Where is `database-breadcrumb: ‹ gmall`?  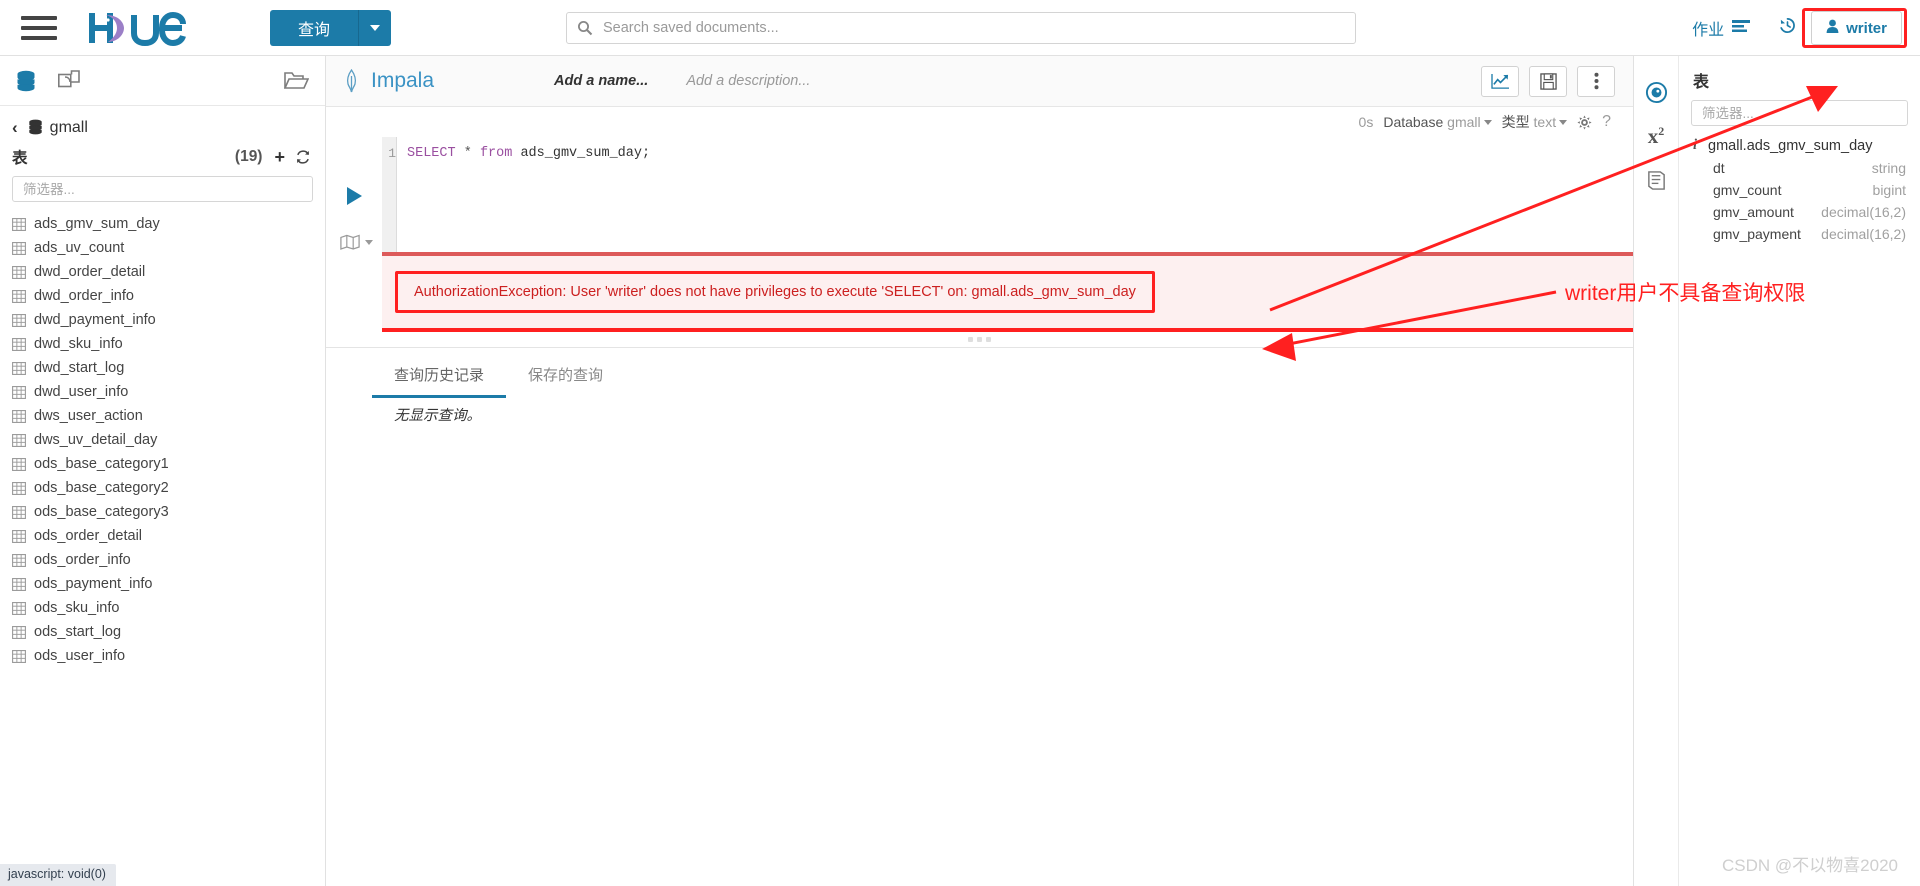
database-breadcrumb: ‹ gmall is located at coordinates (162, 125).